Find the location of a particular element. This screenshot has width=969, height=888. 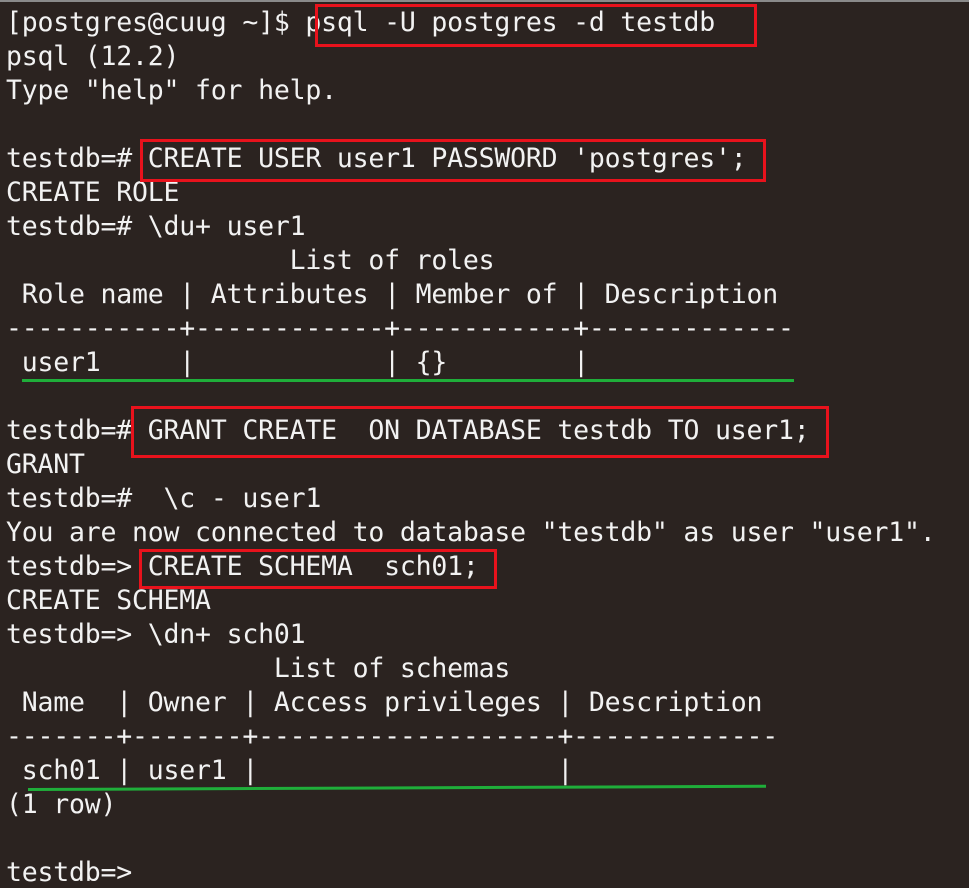

row-count: (1 row) is located at coordinates (61, 805).